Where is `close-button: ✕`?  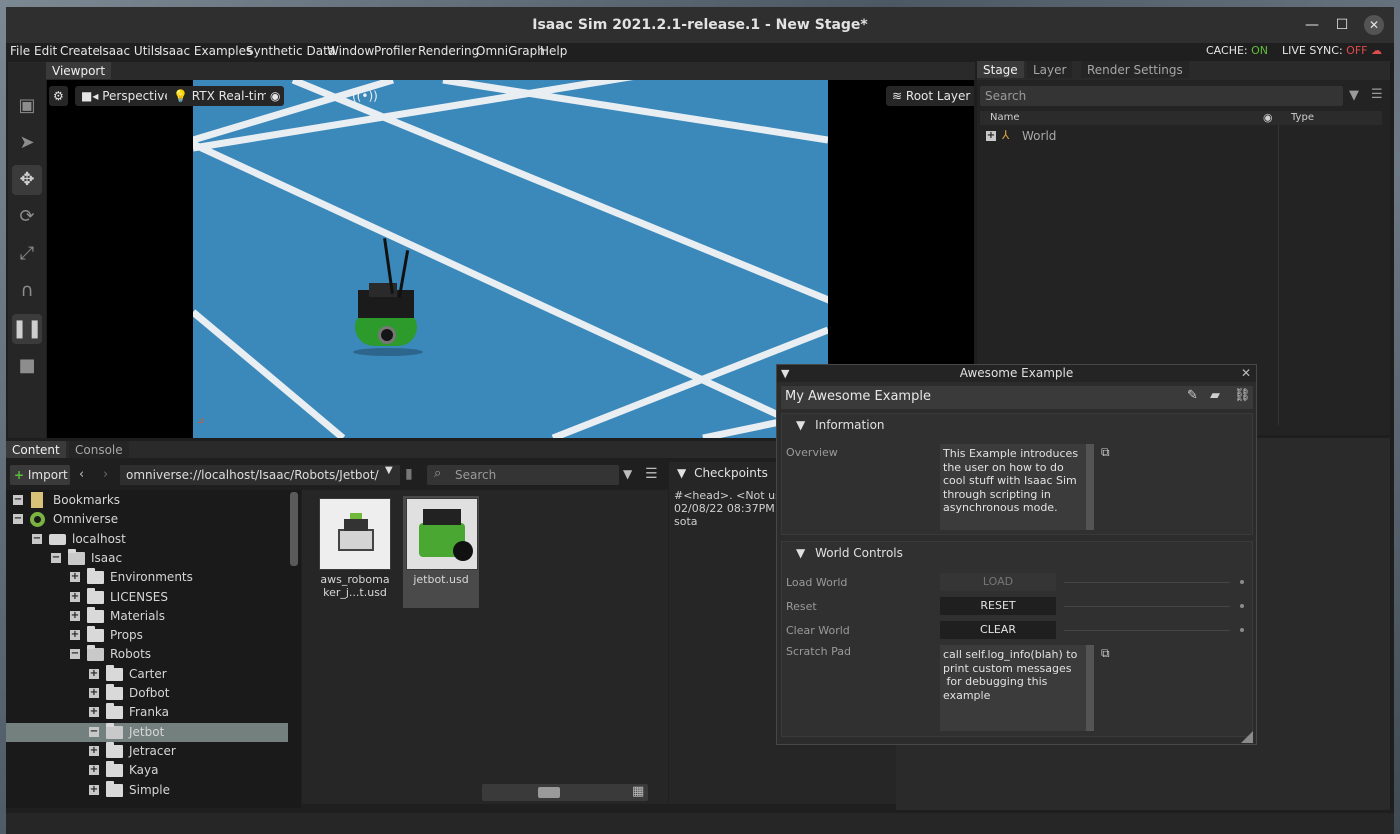 close-button: ✕ is located at coordinates (1374, 25).